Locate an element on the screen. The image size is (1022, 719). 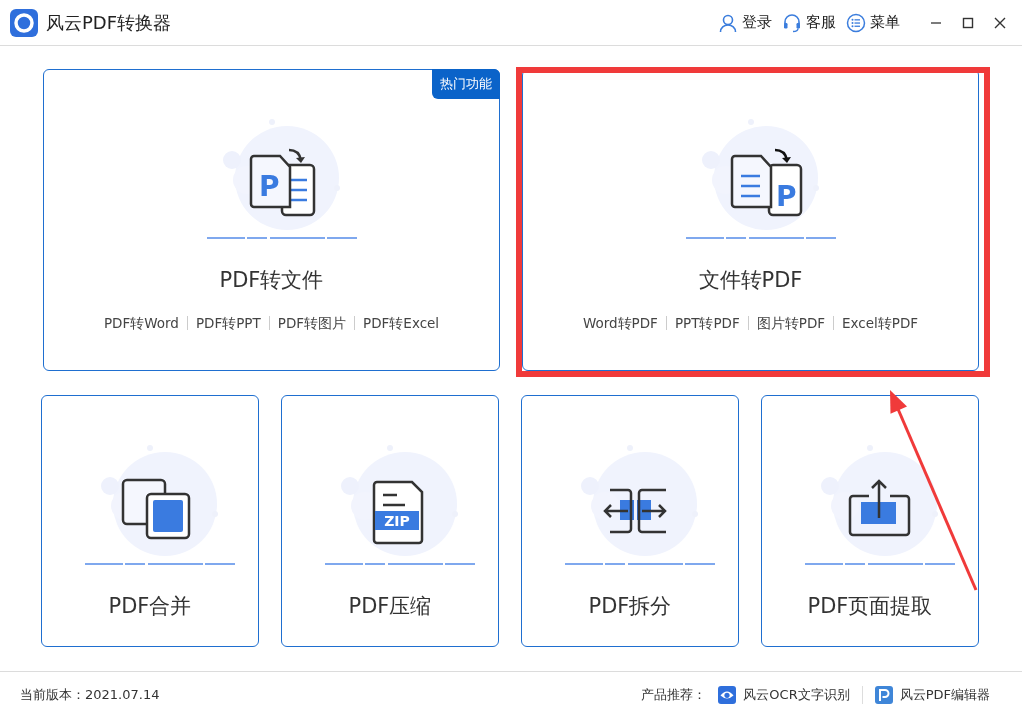
zip-file-drawing: ZIP is located at coordinates (390, 502).